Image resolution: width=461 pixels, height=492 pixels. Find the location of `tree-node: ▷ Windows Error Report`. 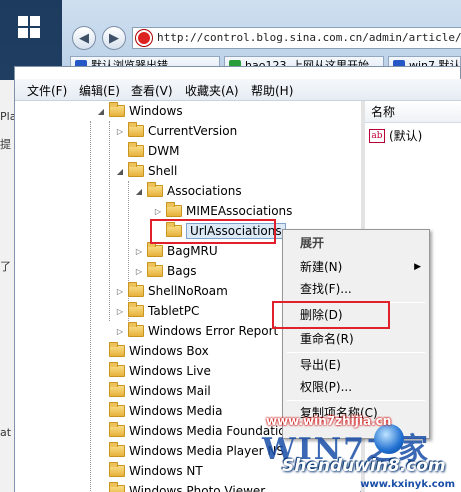

tree-node: ▷ Windows Error Report is located at coordinates (196, 331).